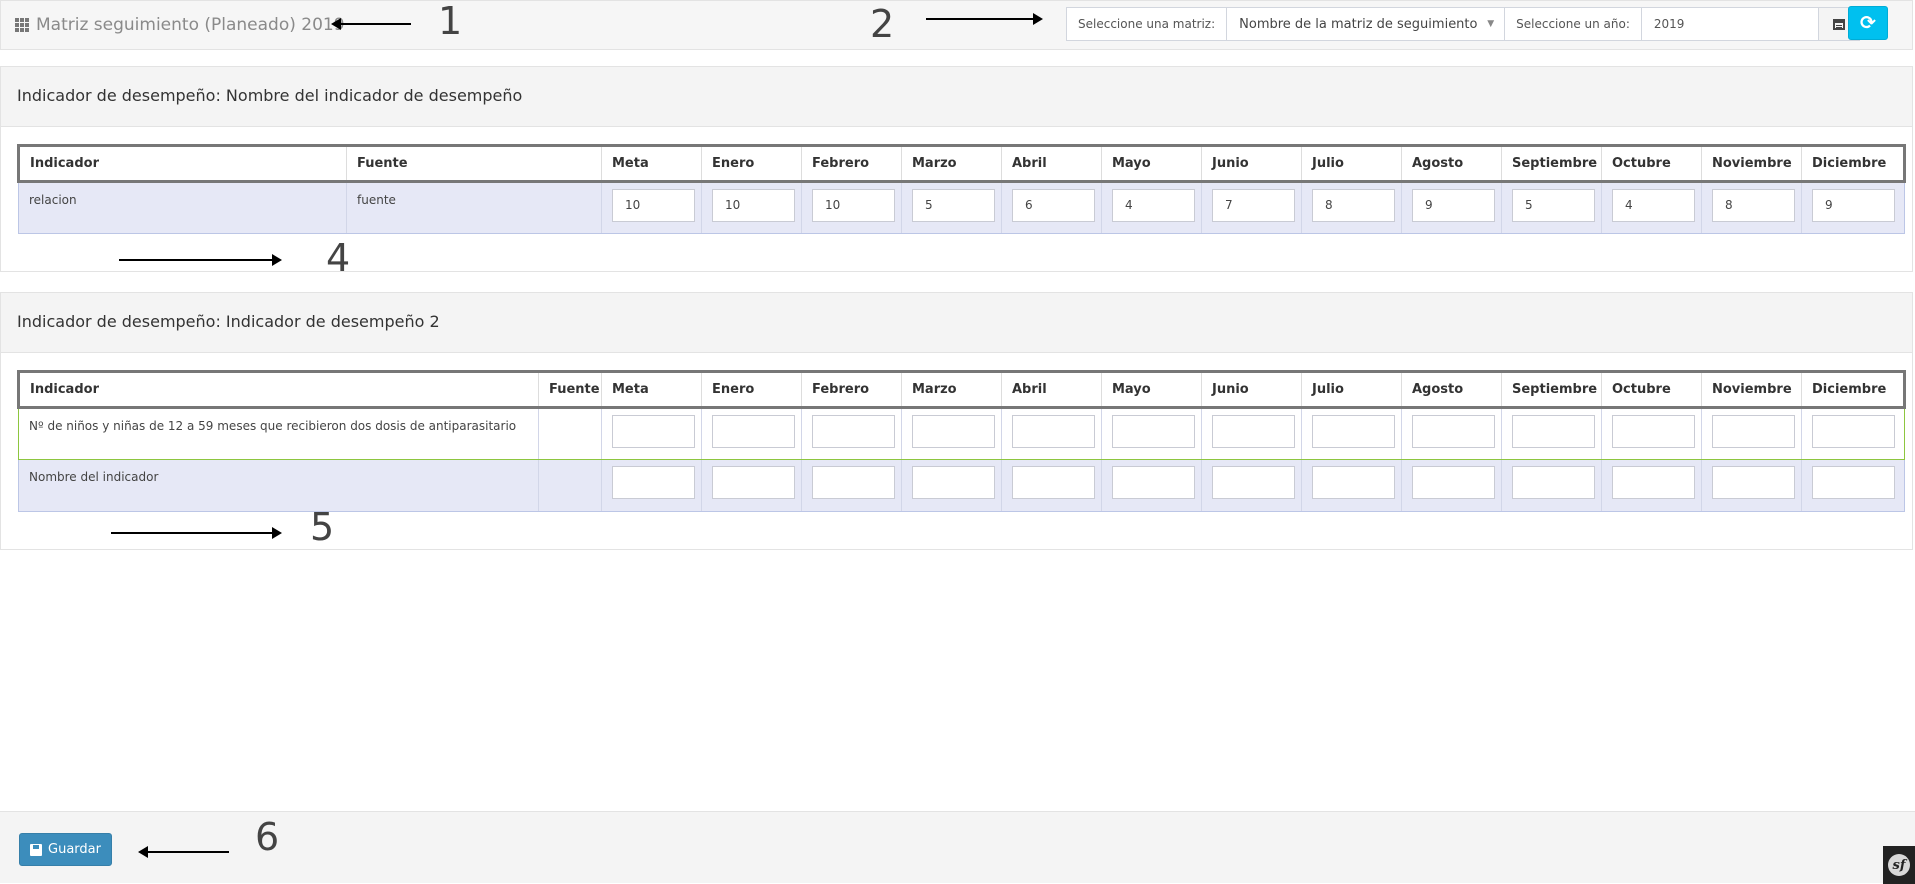 The width and height of the screenshot is (1915, 884). Describe the element at coordinates (953, 205) in the screenshot. I see `month-input-marzo: 5` at that location.